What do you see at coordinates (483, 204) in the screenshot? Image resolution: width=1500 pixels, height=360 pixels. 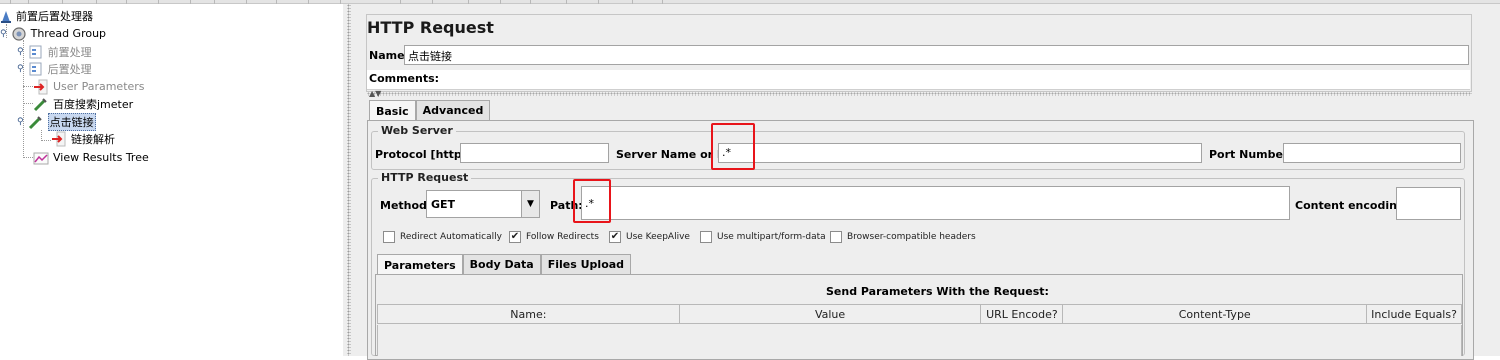 I see `method-select: GET ▼` at bounding box center [483, 204].